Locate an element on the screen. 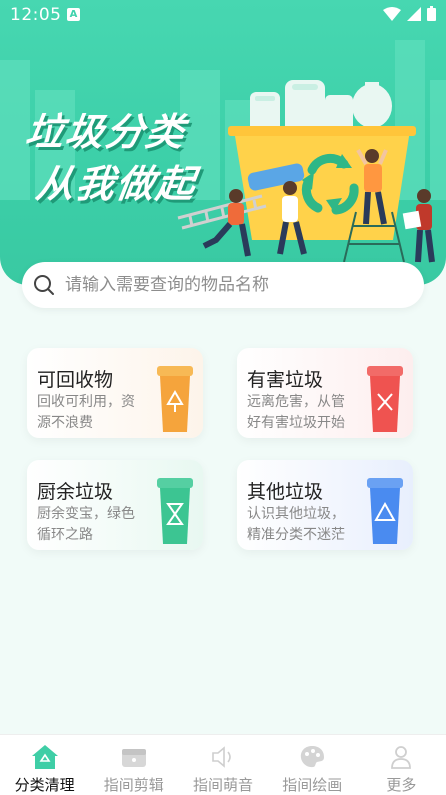  status-bar: 12:05 A is located at coordinates (223, 15).